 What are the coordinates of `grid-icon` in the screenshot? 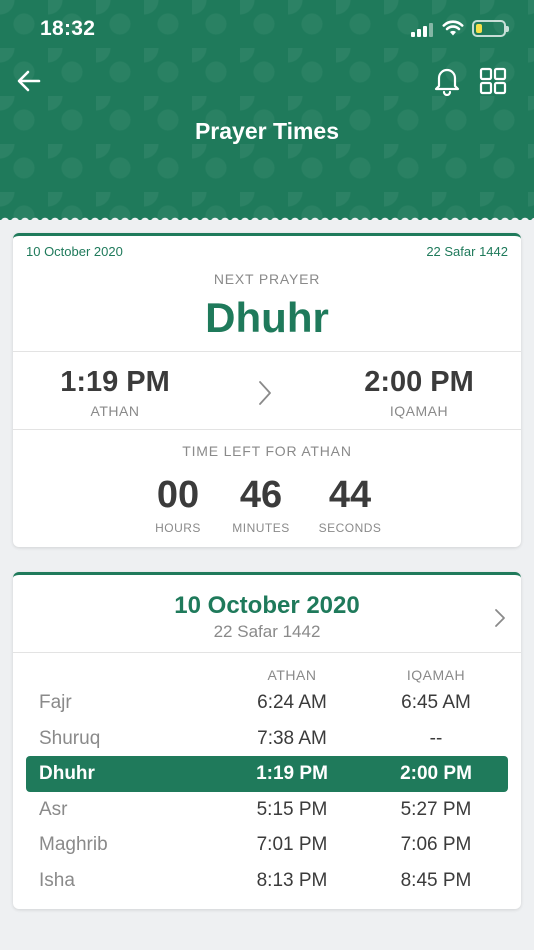 It's located at (493, 81).